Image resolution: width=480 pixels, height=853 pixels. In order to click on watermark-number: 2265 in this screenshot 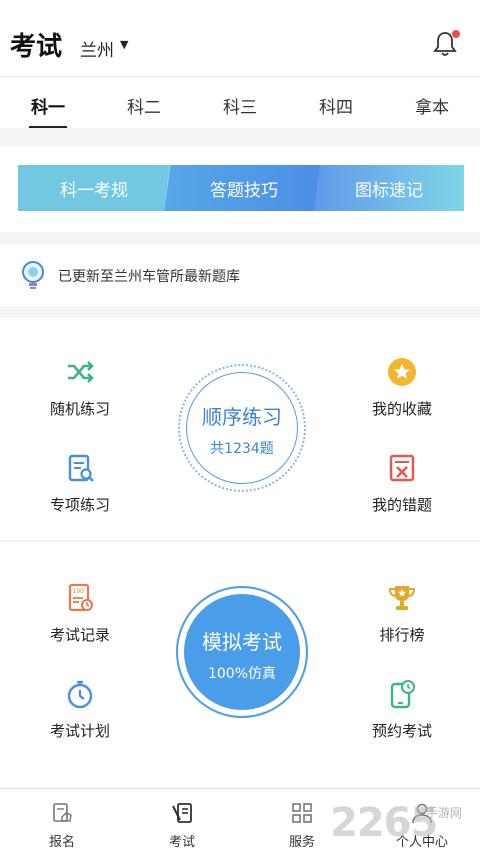, I will do `click(384, 823)`.